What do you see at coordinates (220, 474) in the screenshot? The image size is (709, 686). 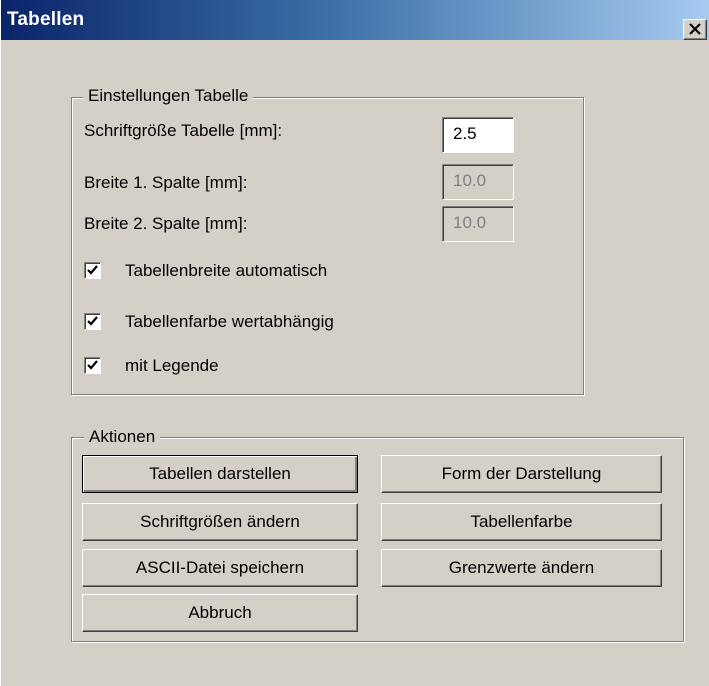 I see `show-tables-button: Tabellen darstellen` at bounding box center [220, 474].